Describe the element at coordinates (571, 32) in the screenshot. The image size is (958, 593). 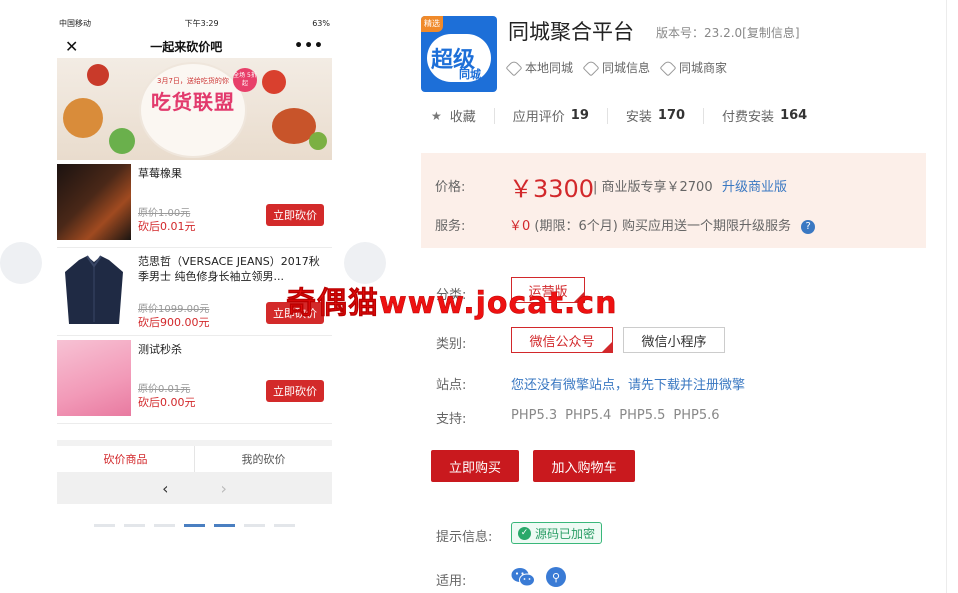
I see `product-title: 同城聚合平台` at that location.